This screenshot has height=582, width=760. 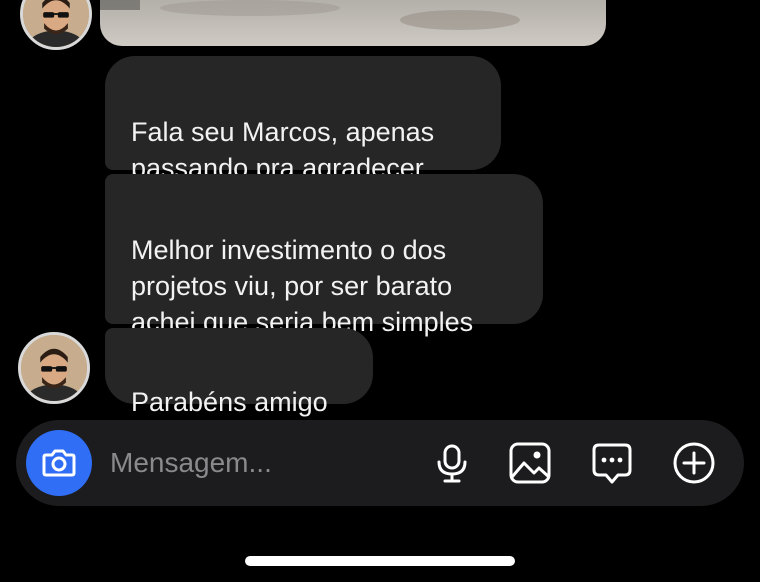 I want to click on plus-icon, so click(x=694, y=463).